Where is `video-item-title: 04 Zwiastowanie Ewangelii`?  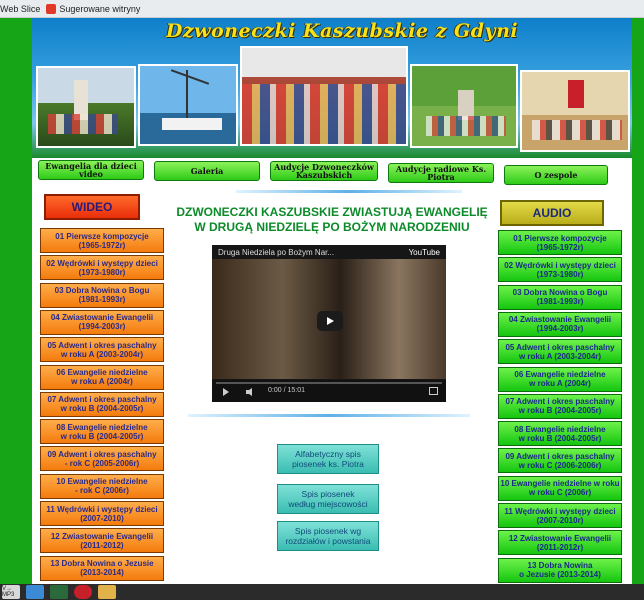
video-item-title: 04 Zwiastowanie Ewangelii is located at coordinates (102, 318).